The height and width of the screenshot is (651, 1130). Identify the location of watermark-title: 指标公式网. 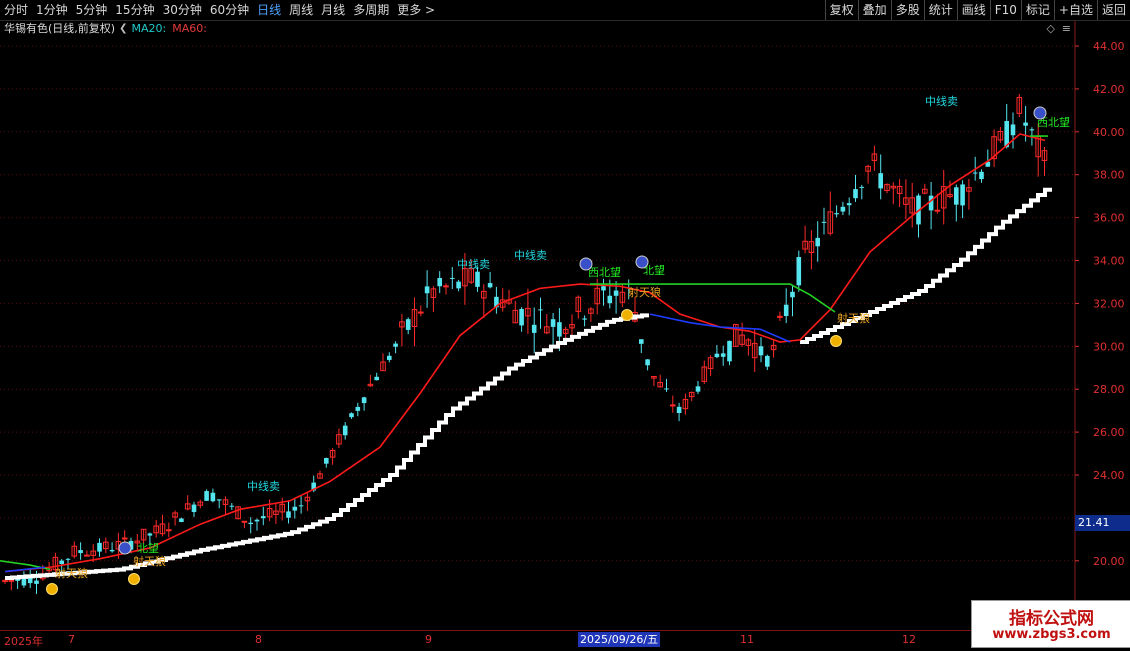
(1051, 619).